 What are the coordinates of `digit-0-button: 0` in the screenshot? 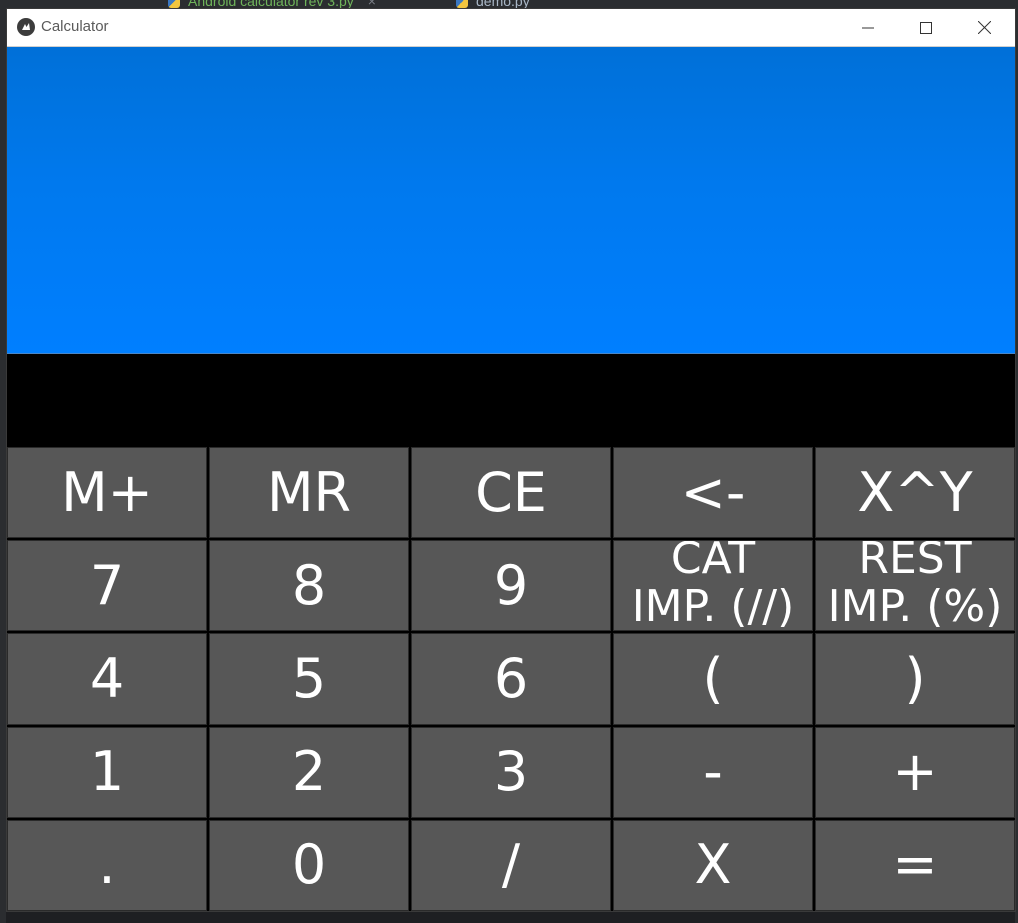 It's located at (309, 865).